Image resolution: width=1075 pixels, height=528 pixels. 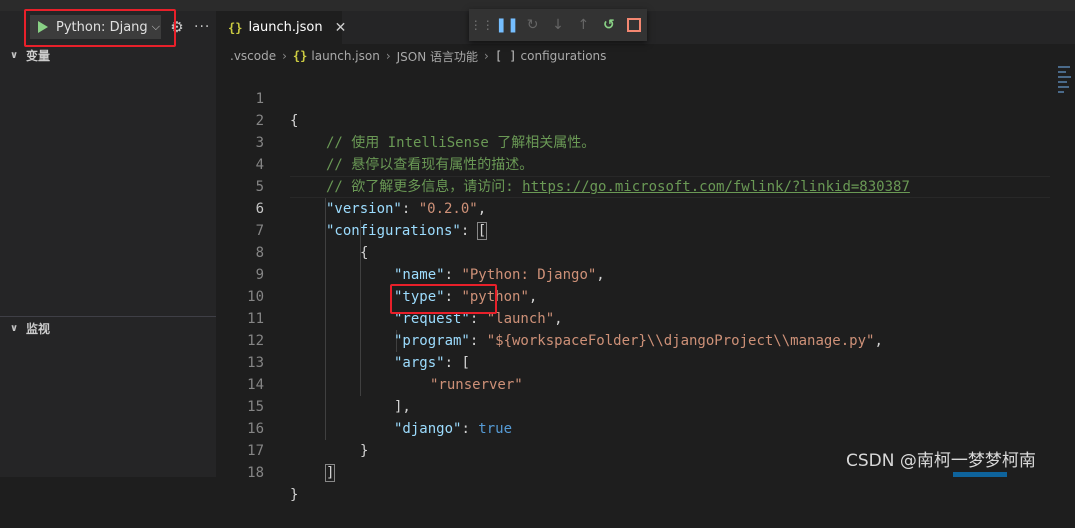 What do you see at coordinates (583, 25) in the screenshot?
I see `step-out-icon: ↑` at bounding box center [583, 25].